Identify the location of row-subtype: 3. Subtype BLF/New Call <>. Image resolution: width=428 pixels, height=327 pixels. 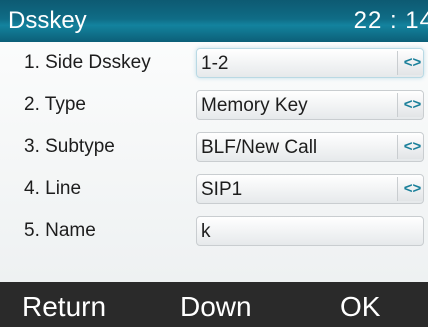
(214, 147).